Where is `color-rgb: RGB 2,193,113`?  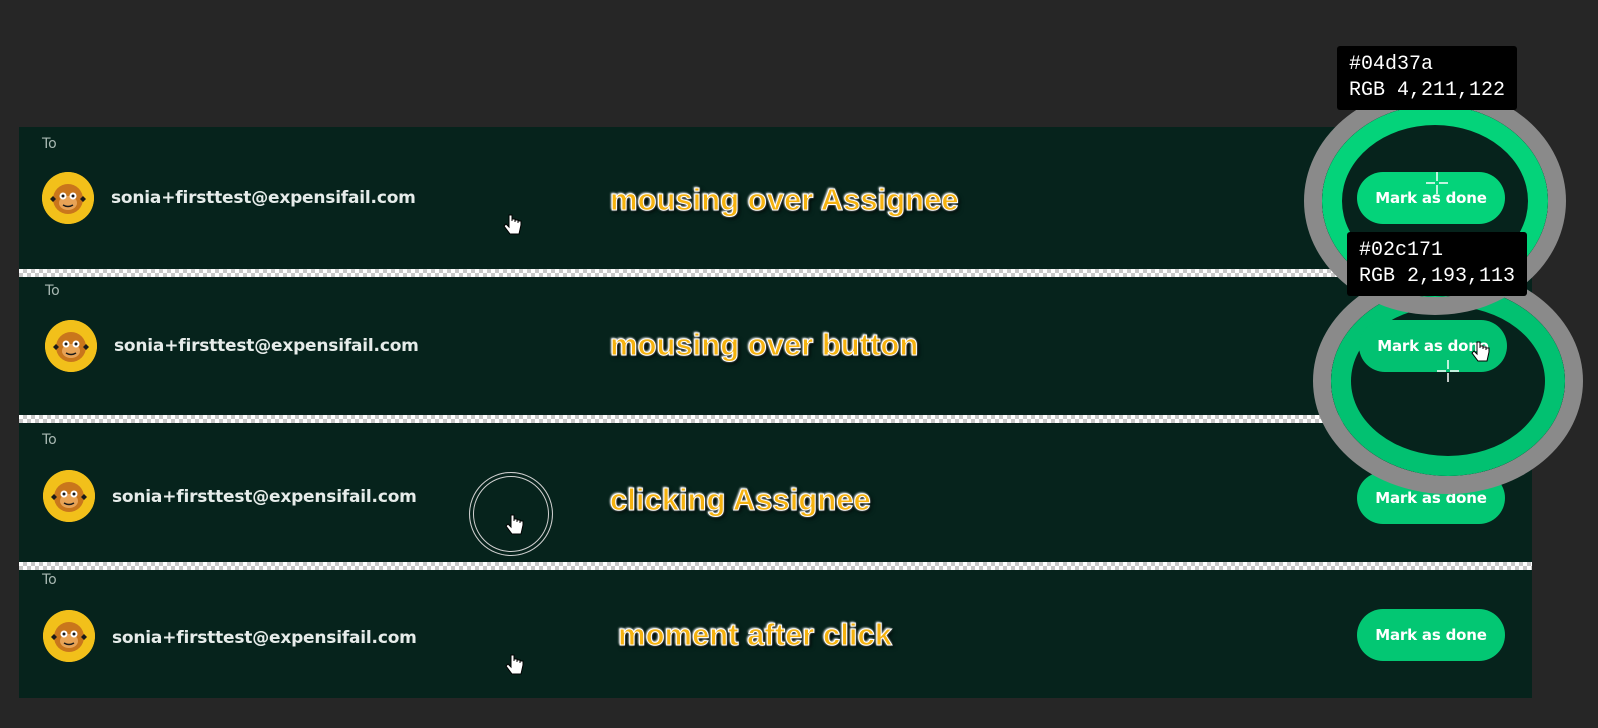
color-rgb: RGB 2,193,113 is located at coordinates (1437, 276).